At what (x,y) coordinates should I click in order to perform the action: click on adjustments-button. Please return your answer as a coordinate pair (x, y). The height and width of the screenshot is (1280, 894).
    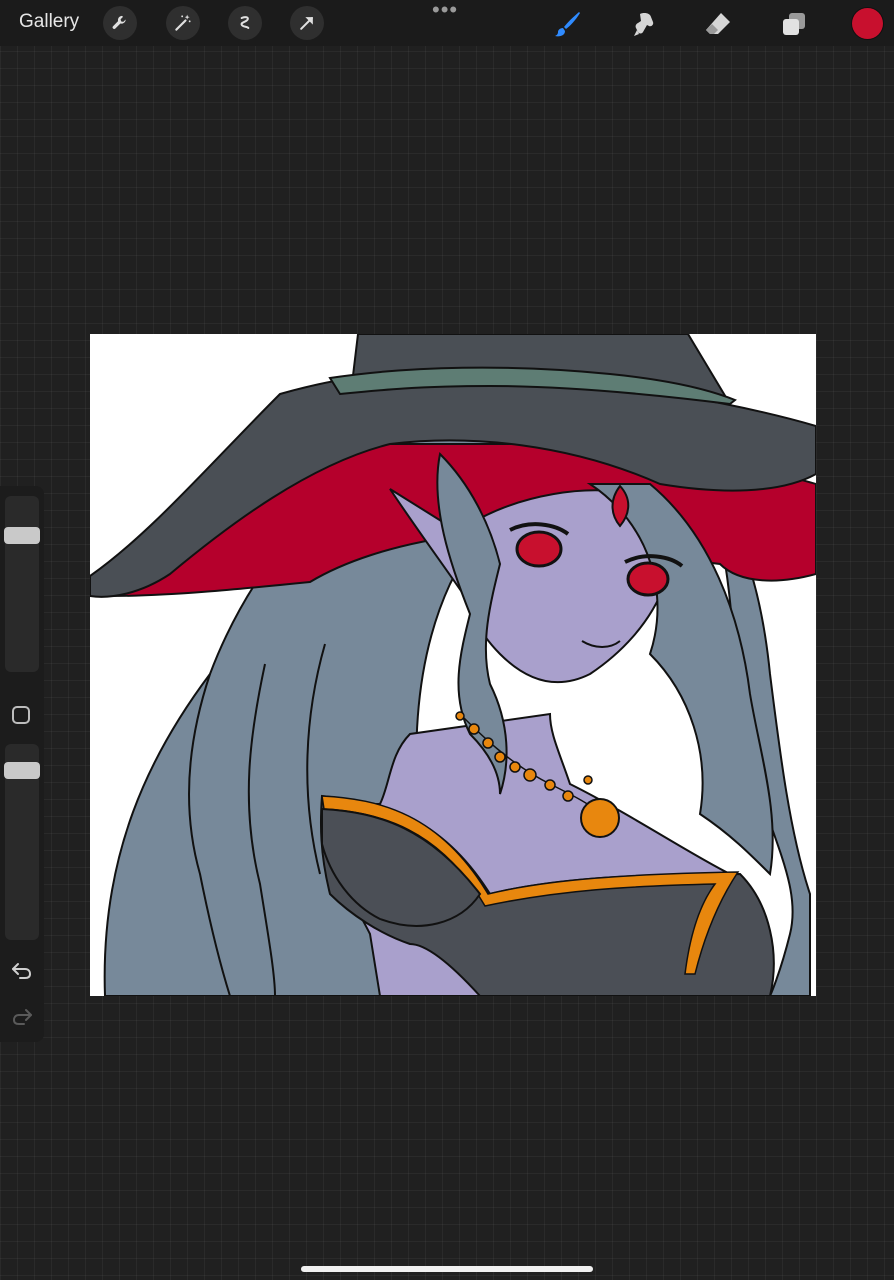
    Looking at the image, I should click on (183, 23).